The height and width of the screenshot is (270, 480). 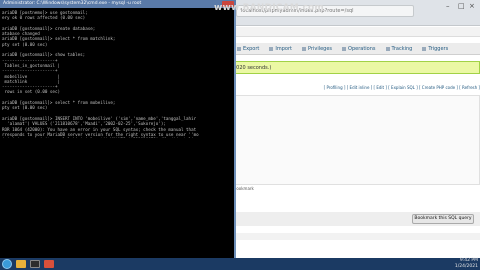 What do you see at coordinates (387, 48) in the screenshot?
I see `tracking-icon` at bounding box center [387, 48].